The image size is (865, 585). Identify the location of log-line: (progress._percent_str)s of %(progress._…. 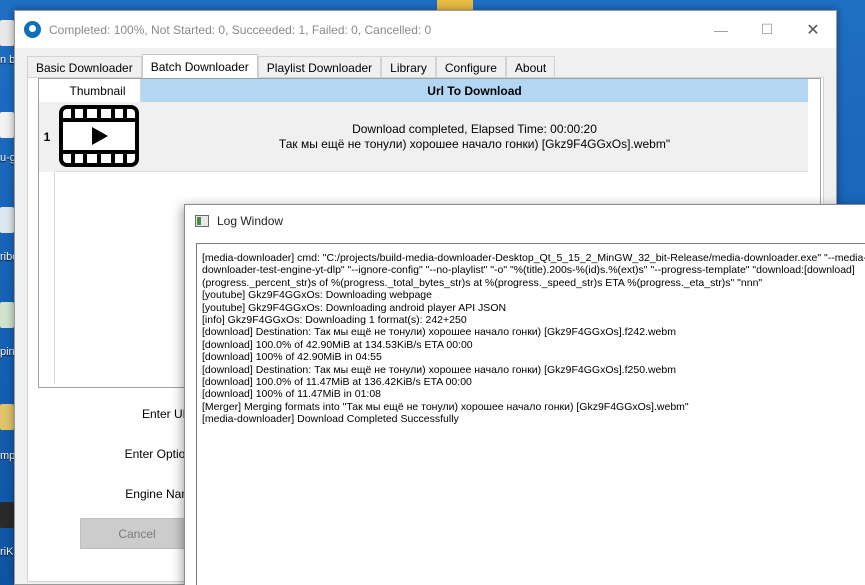
(482, 282).